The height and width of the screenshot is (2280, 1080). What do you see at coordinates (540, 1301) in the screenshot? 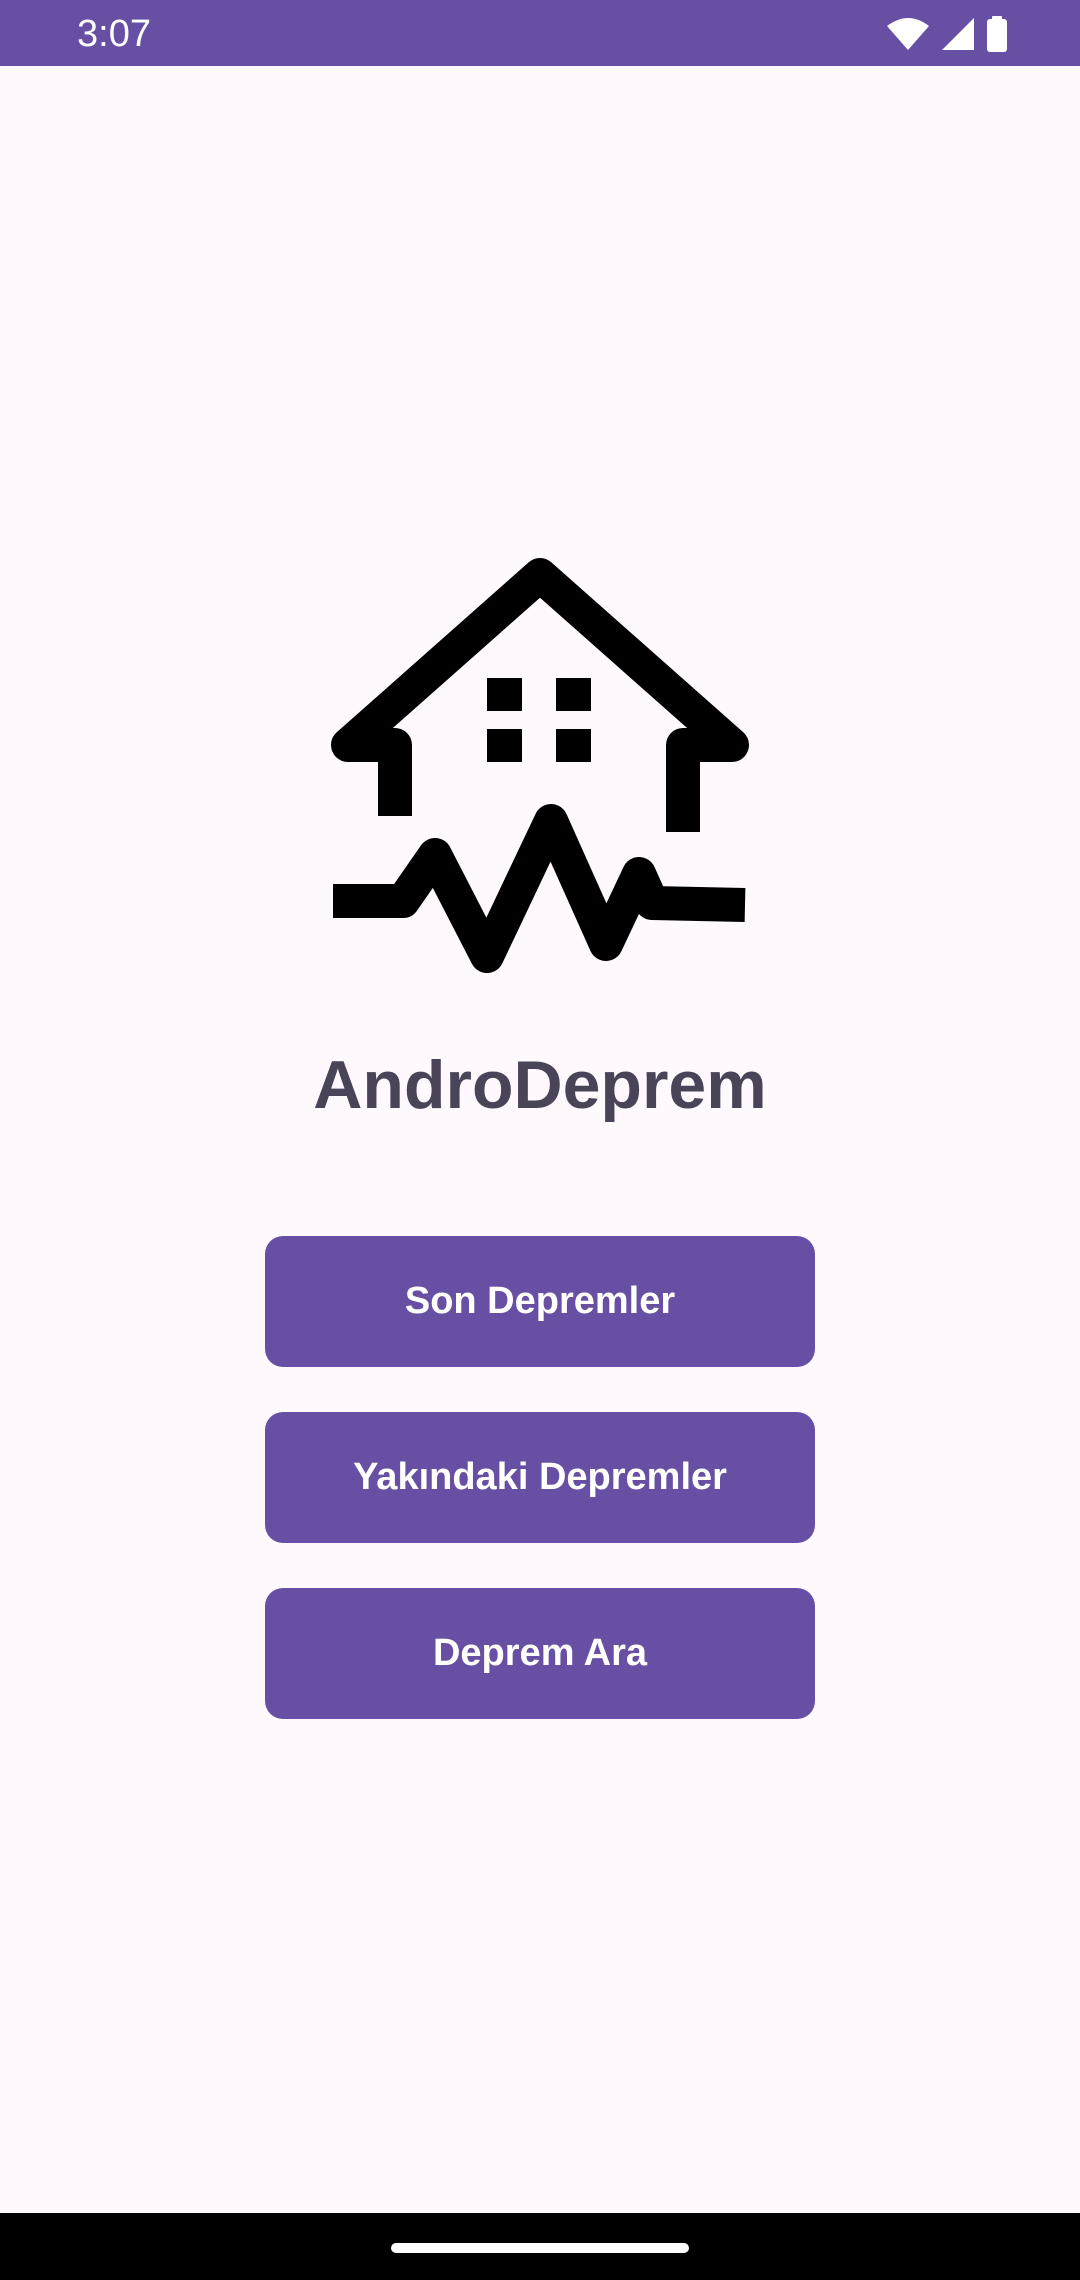
I see `recent-earthquakes-button: Son Depremler` at bounding box center [540, 1301].